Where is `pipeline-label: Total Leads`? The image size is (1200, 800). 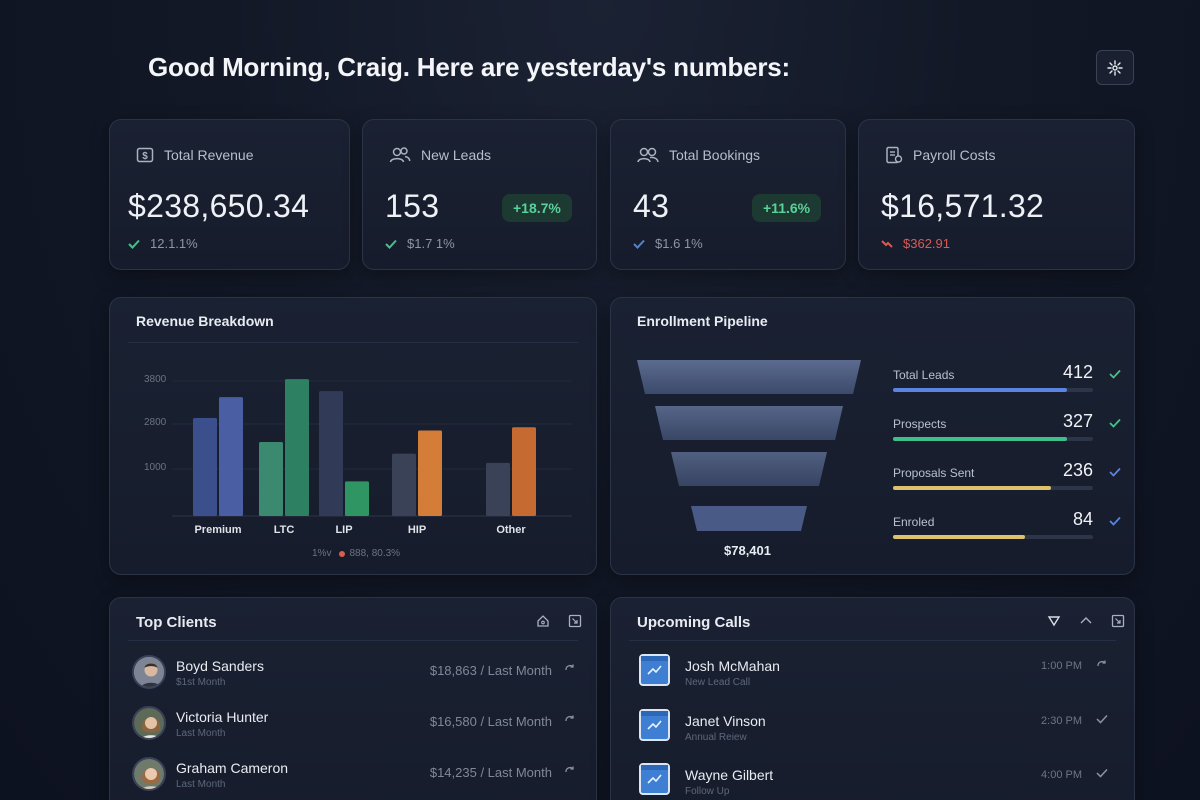 pipeline-label: Total Leads is located at coordinates (924, 375).